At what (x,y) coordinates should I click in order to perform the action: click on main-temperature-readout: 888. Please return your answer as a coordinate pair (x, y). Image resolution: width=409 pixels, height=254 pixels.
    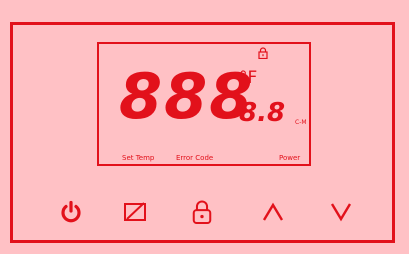
    Looking at the image, I should click on (187, 96).